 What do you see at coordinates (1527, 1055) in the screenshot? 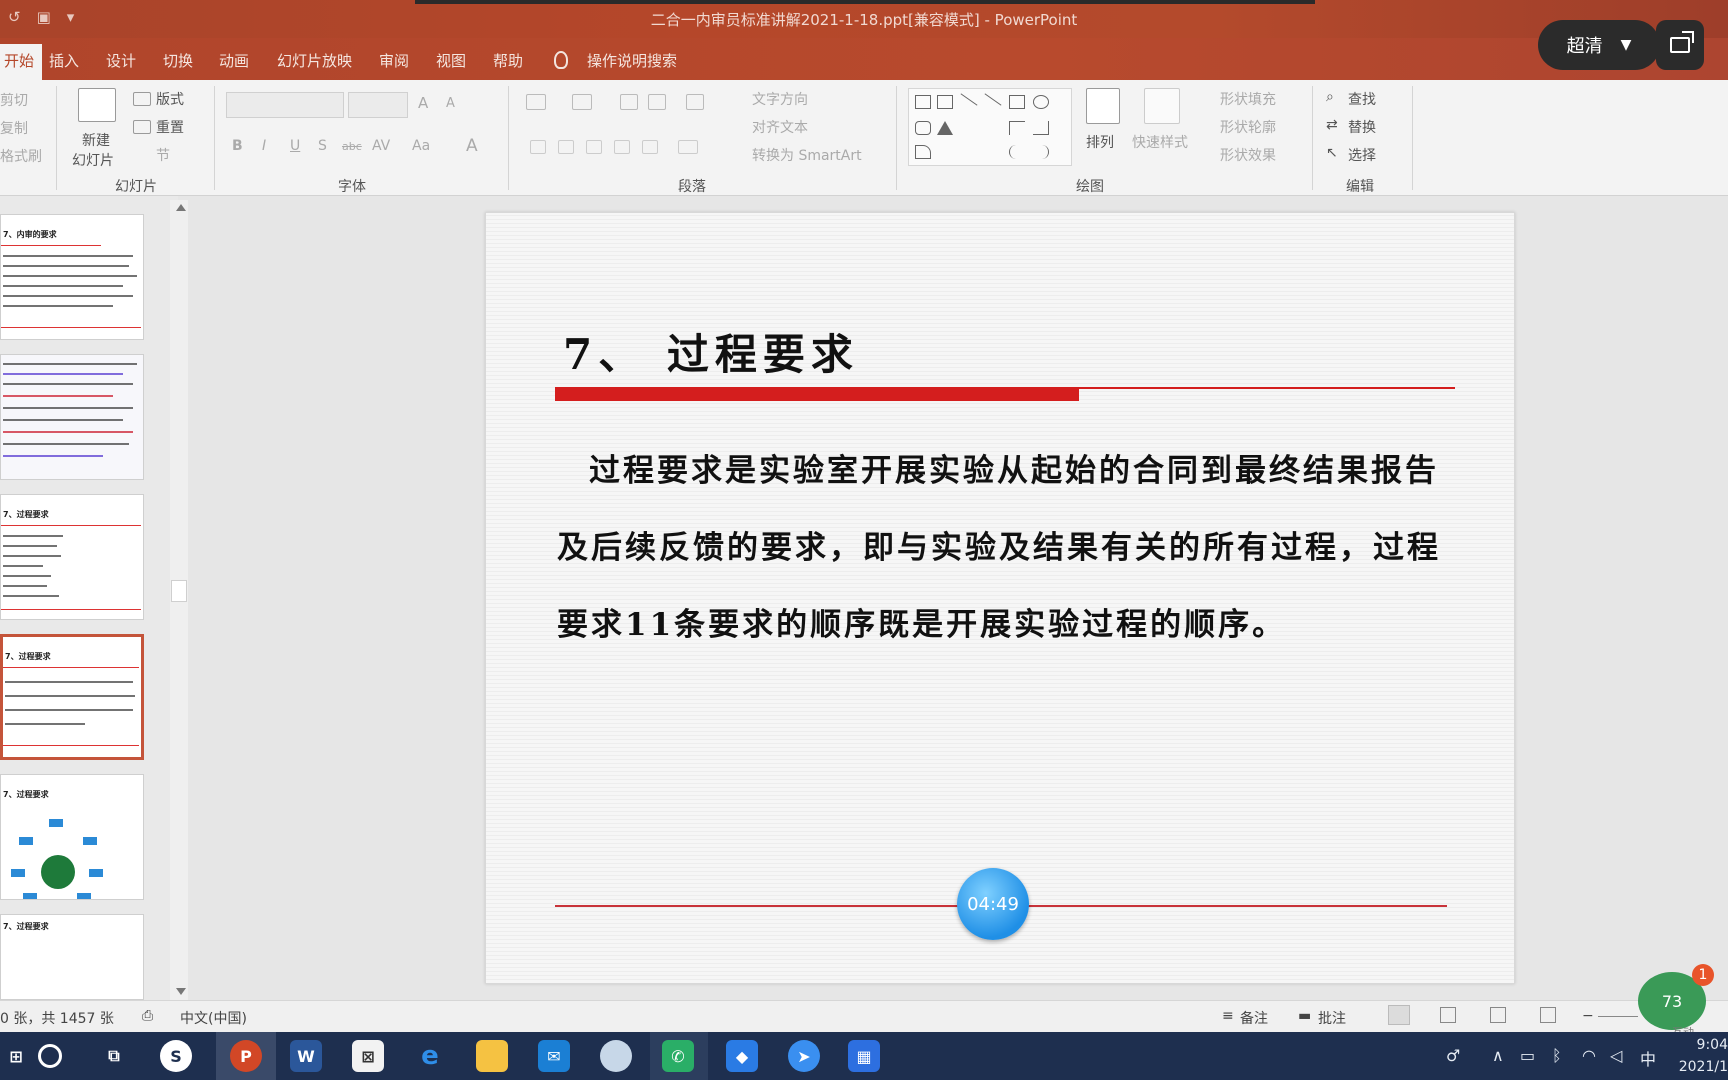
I see `battery-icon: ▭` at bounding box center [1527, 1055].